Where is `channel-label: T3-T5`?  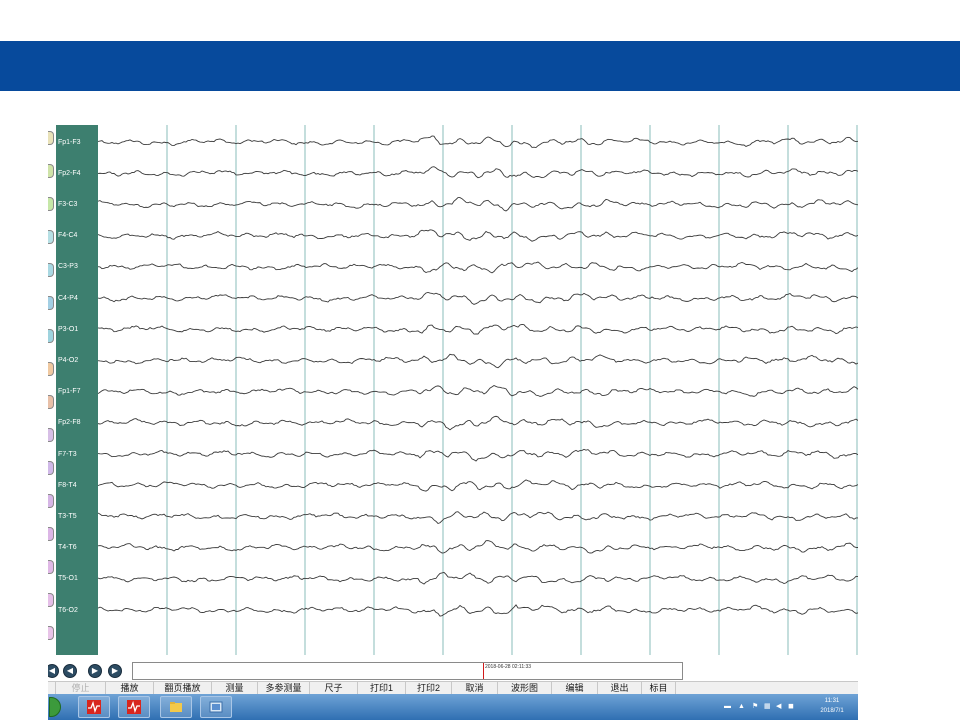 channel-label: T3-T5 is located at coordinates (67, 516).